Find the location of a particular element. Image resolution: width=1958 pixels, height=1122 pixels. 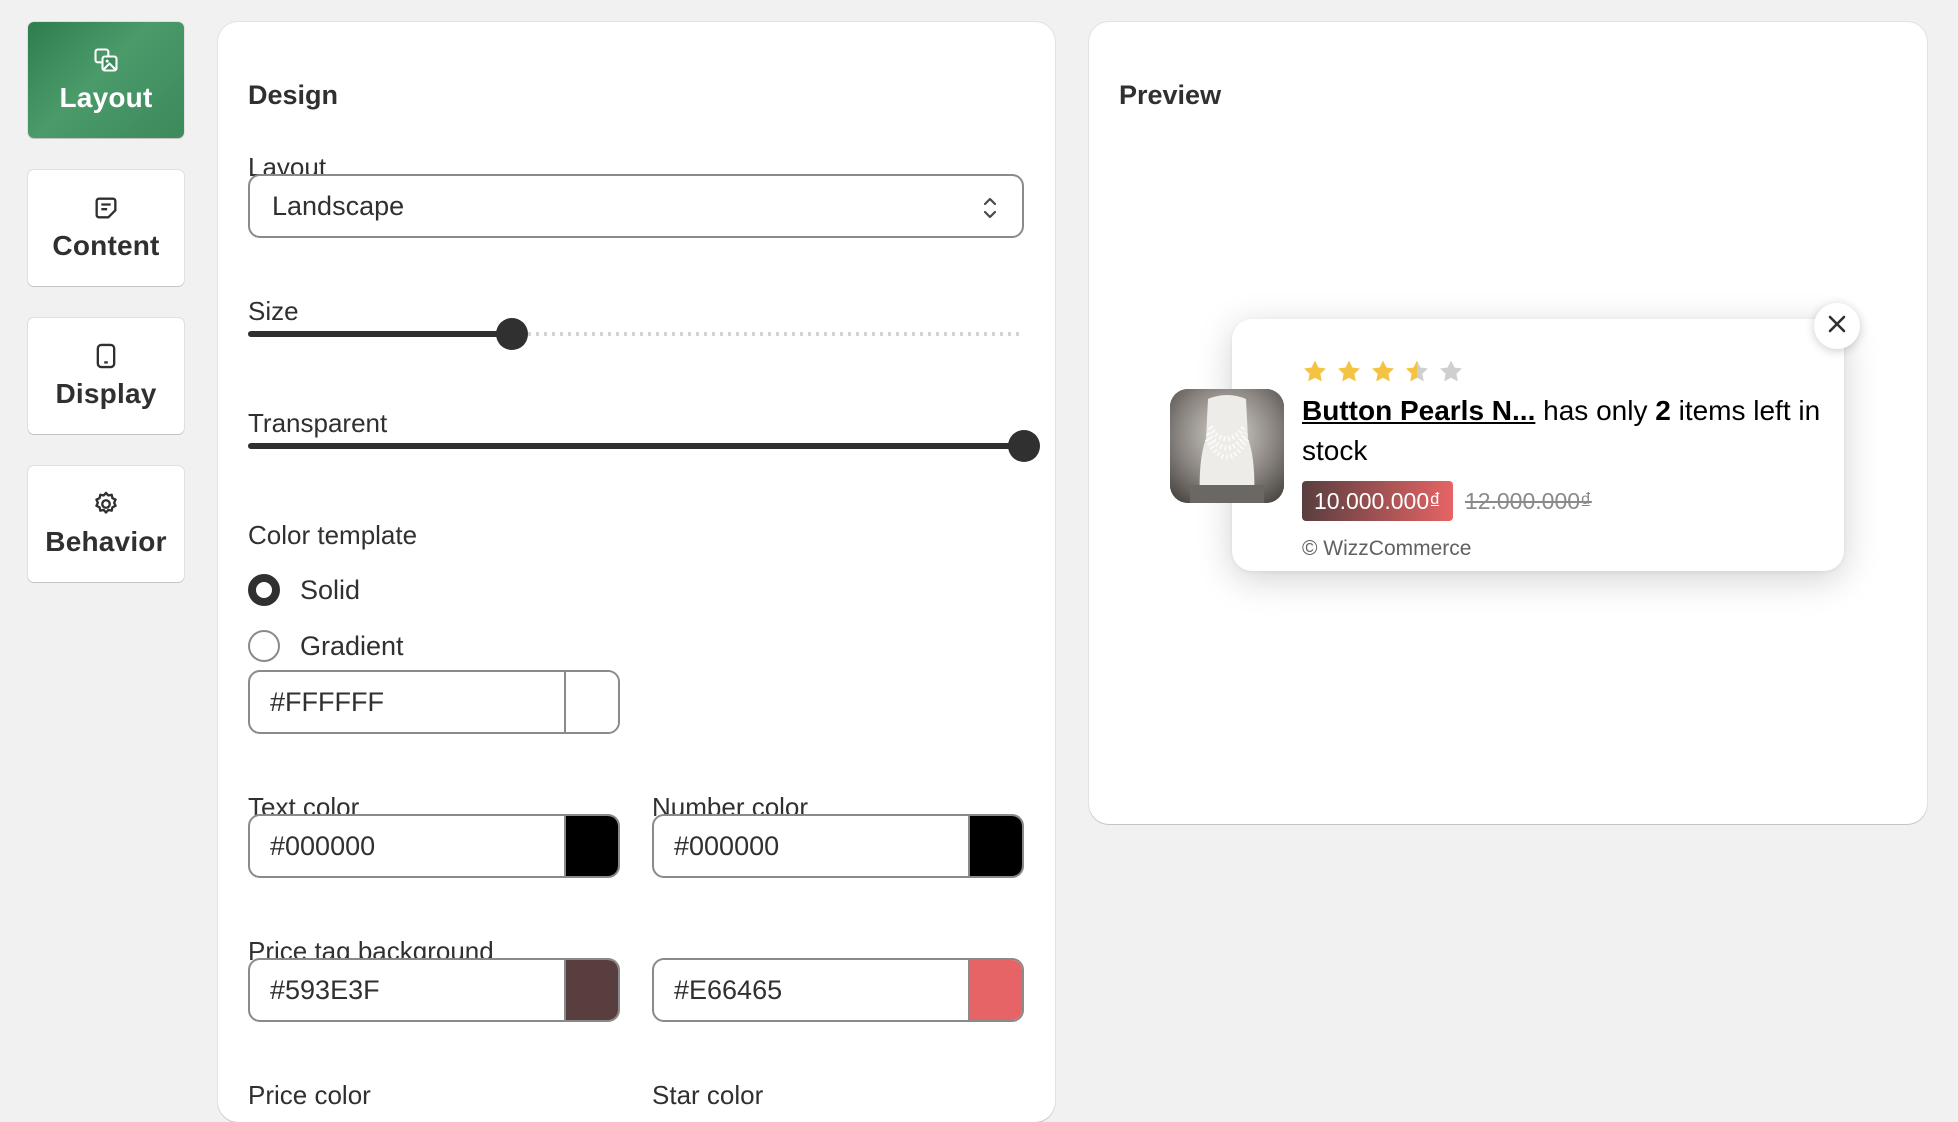

gear-icon is located at coordinates (106, 504).